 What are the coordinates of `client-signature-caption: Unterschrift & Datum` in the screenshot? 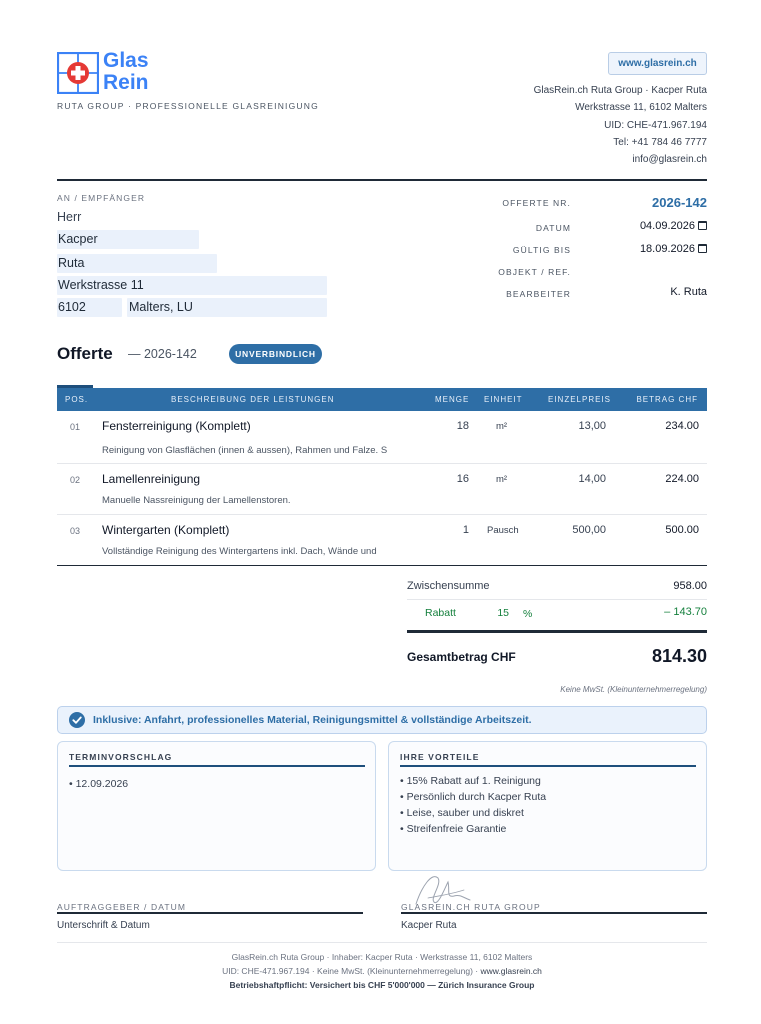 It's located at (103, 925).